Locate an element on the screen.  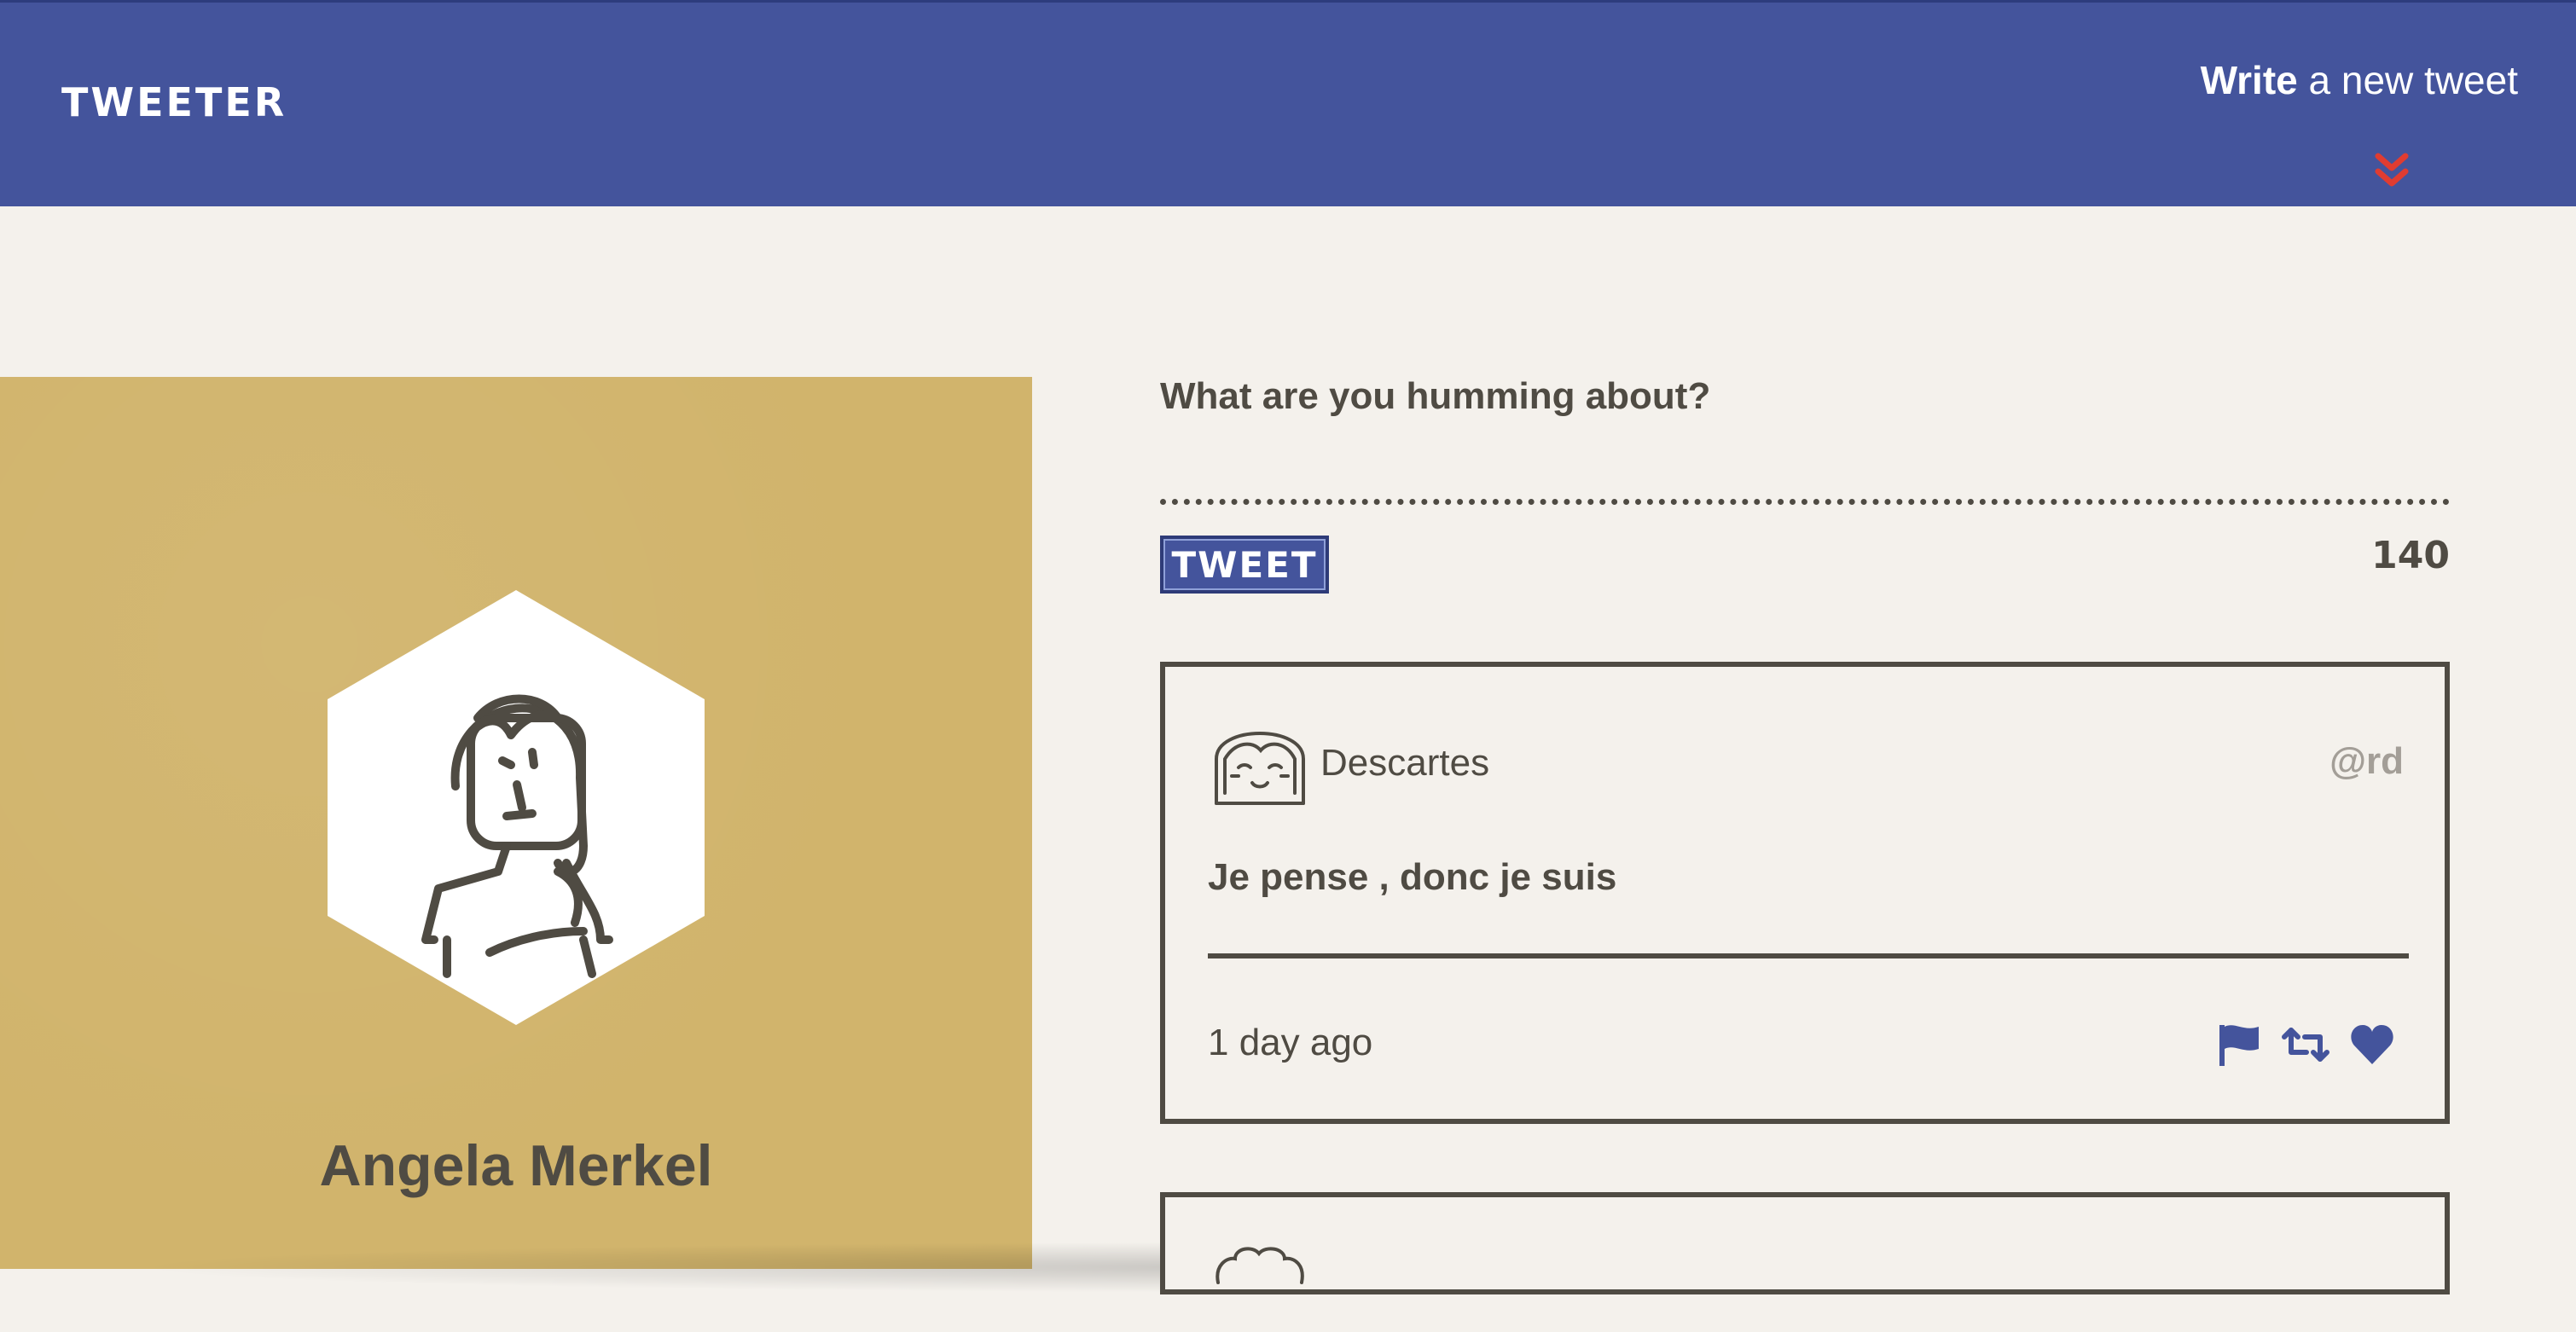
tweet-actions is located at coordinates (2305, 1044).